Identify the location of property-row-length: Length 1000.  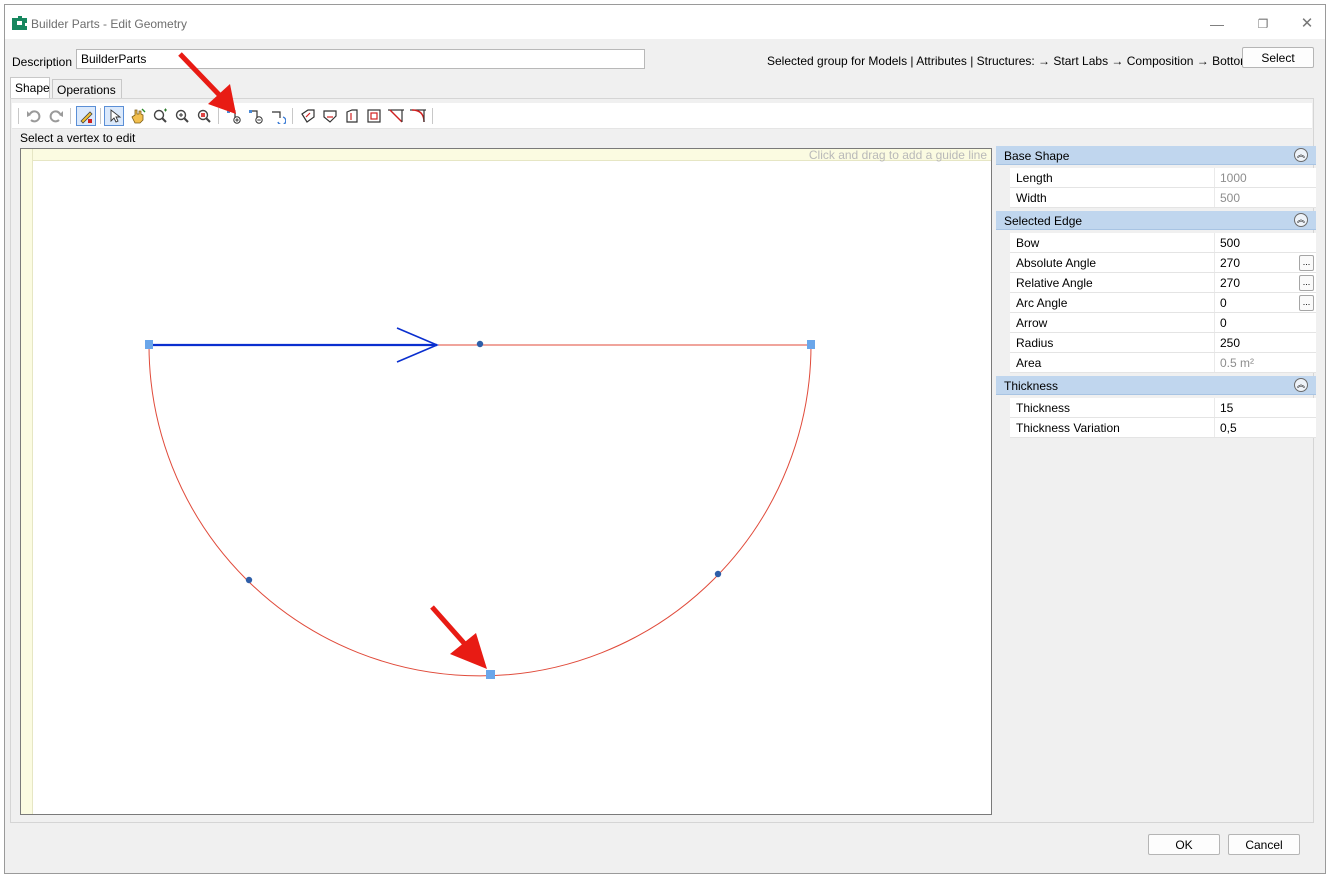
(1163, 178).